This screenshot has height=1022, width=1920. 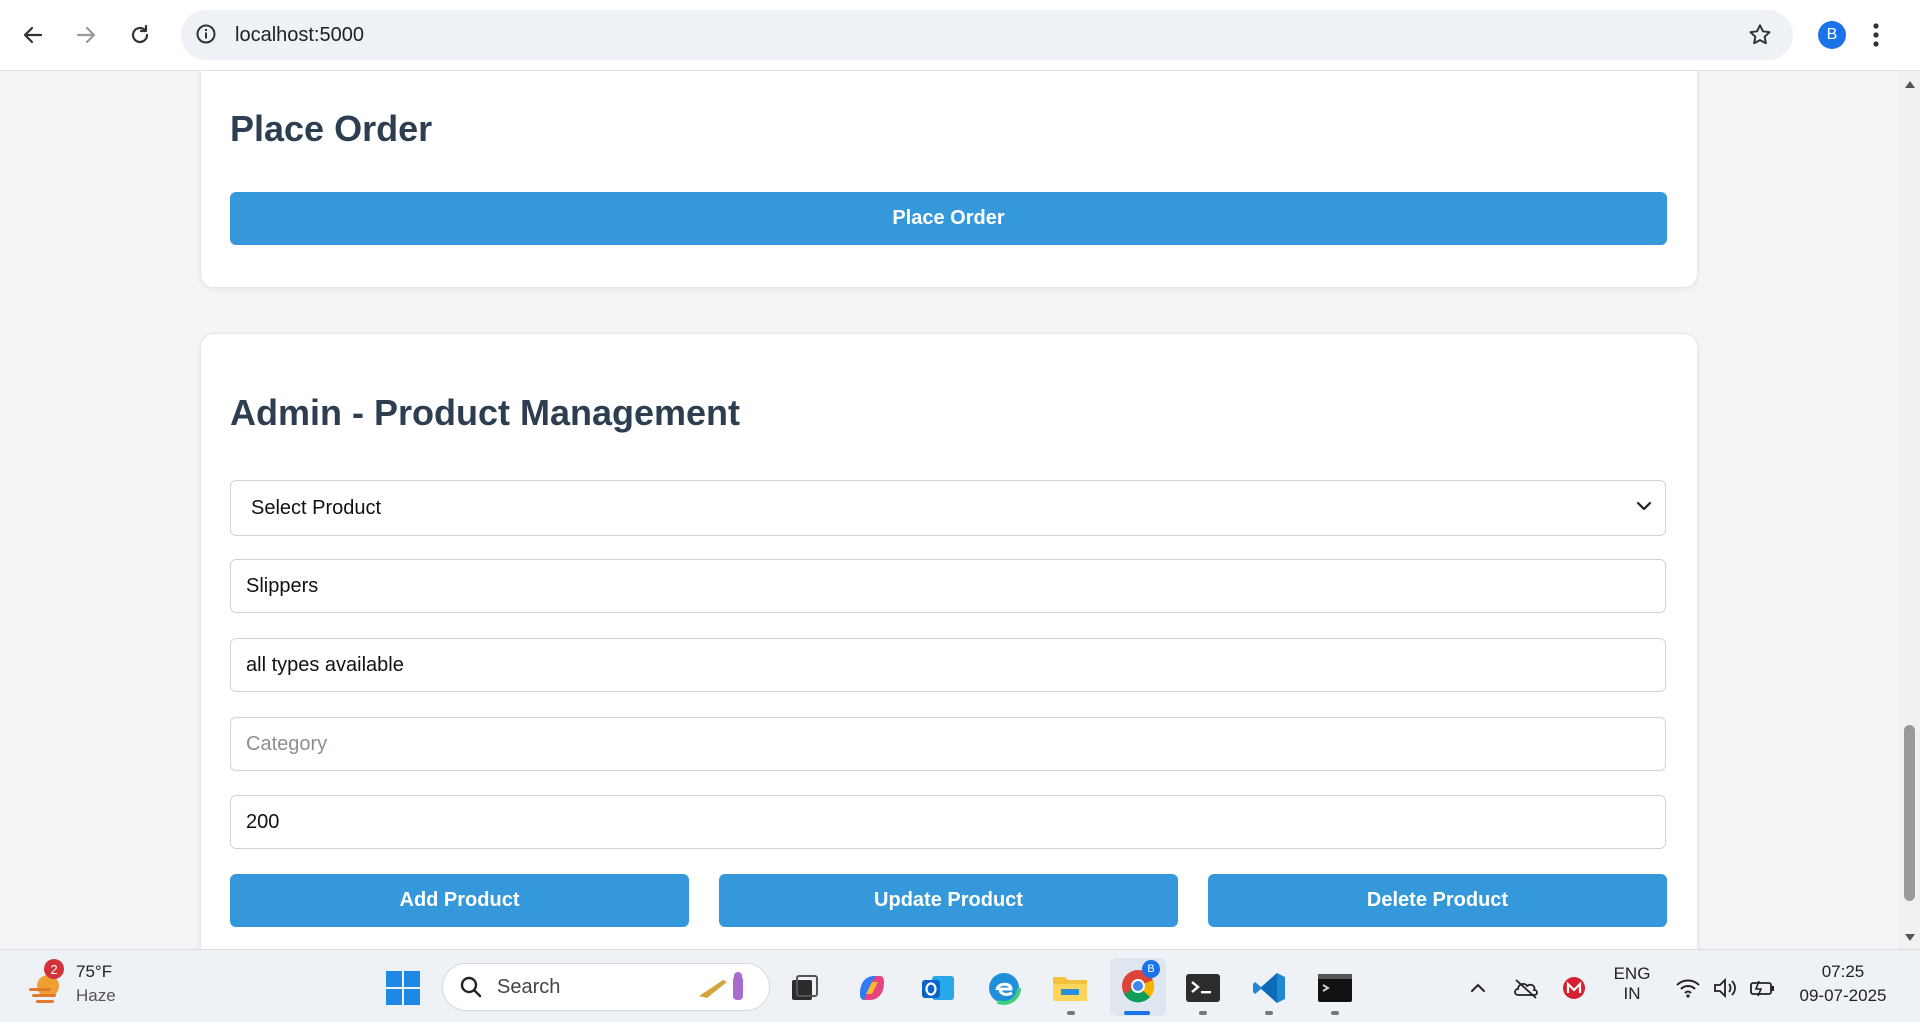 I want to click on vscode-running-dot, so click(x=1269, y=1013).